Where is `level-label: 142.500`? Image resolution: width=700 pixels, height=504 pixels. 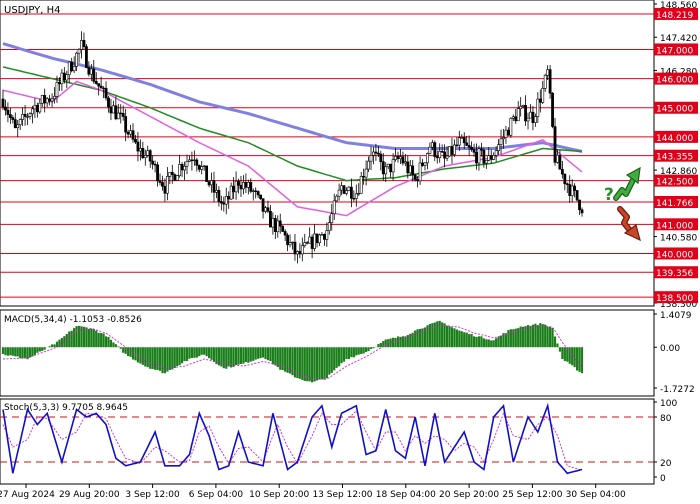
level-label: 142.500 is located at coordinates (676, 181).